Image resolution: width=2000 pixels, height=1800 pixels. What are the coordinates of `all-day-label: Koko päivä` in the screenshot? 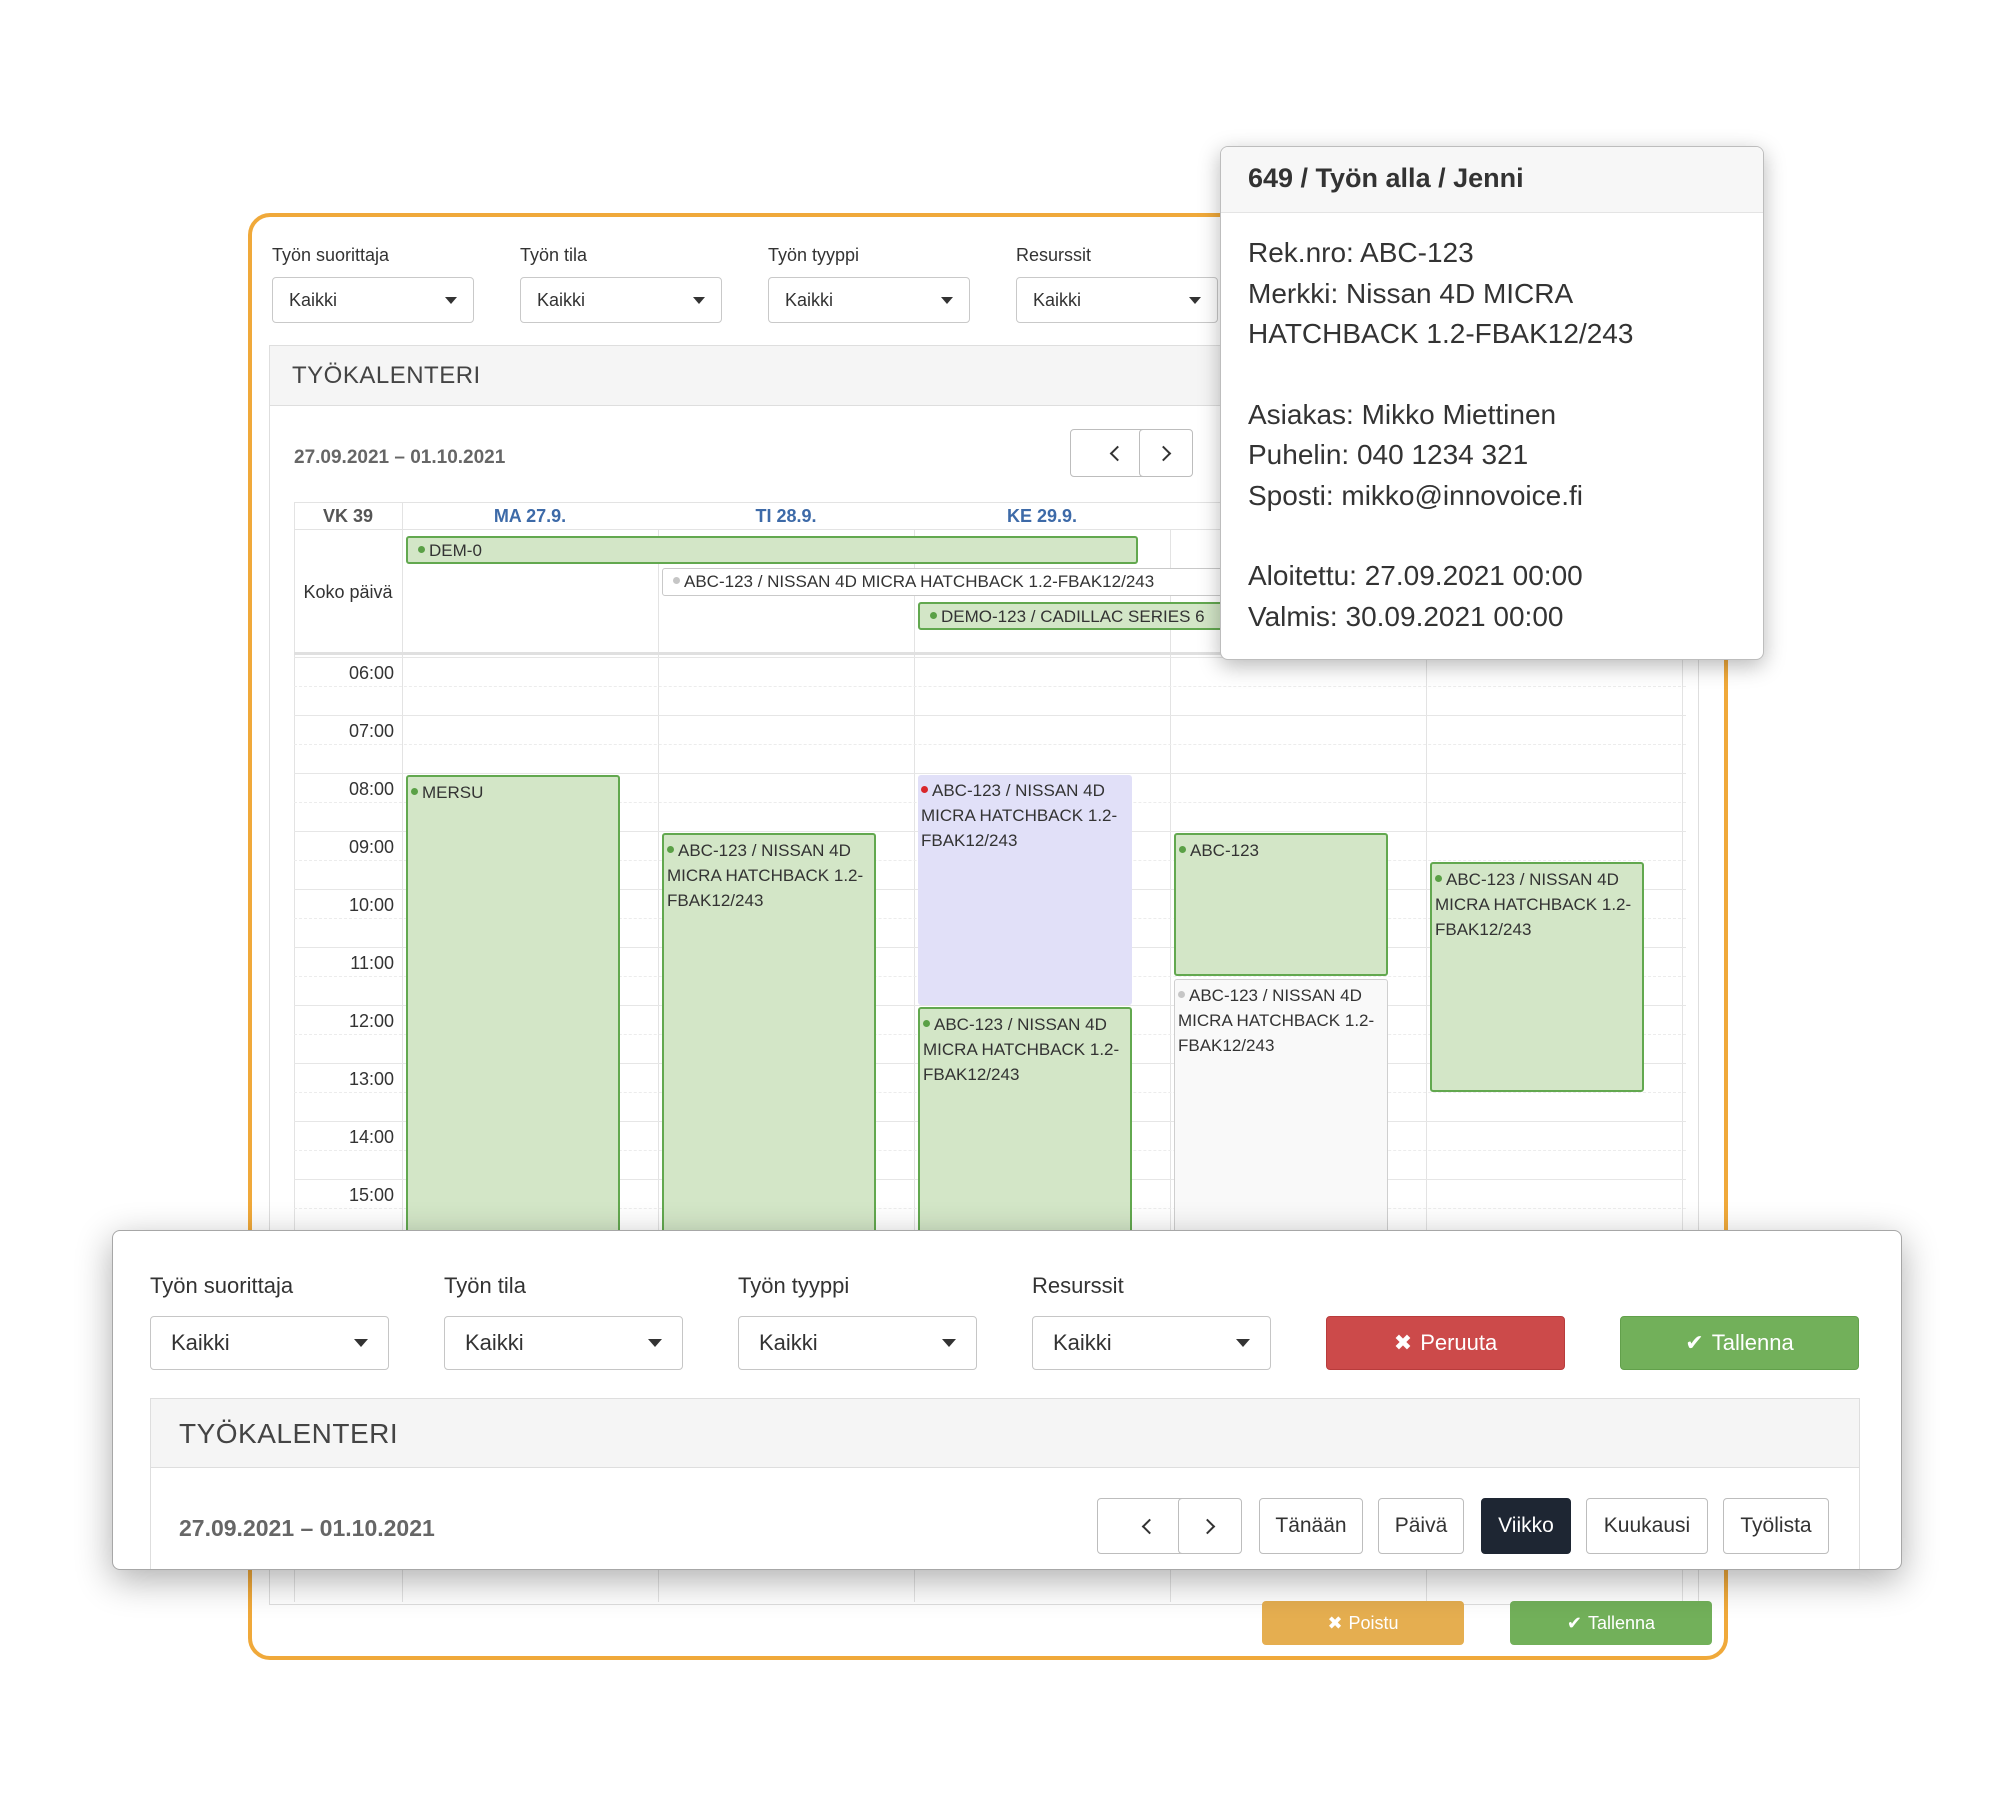 It's located at (348, 592).